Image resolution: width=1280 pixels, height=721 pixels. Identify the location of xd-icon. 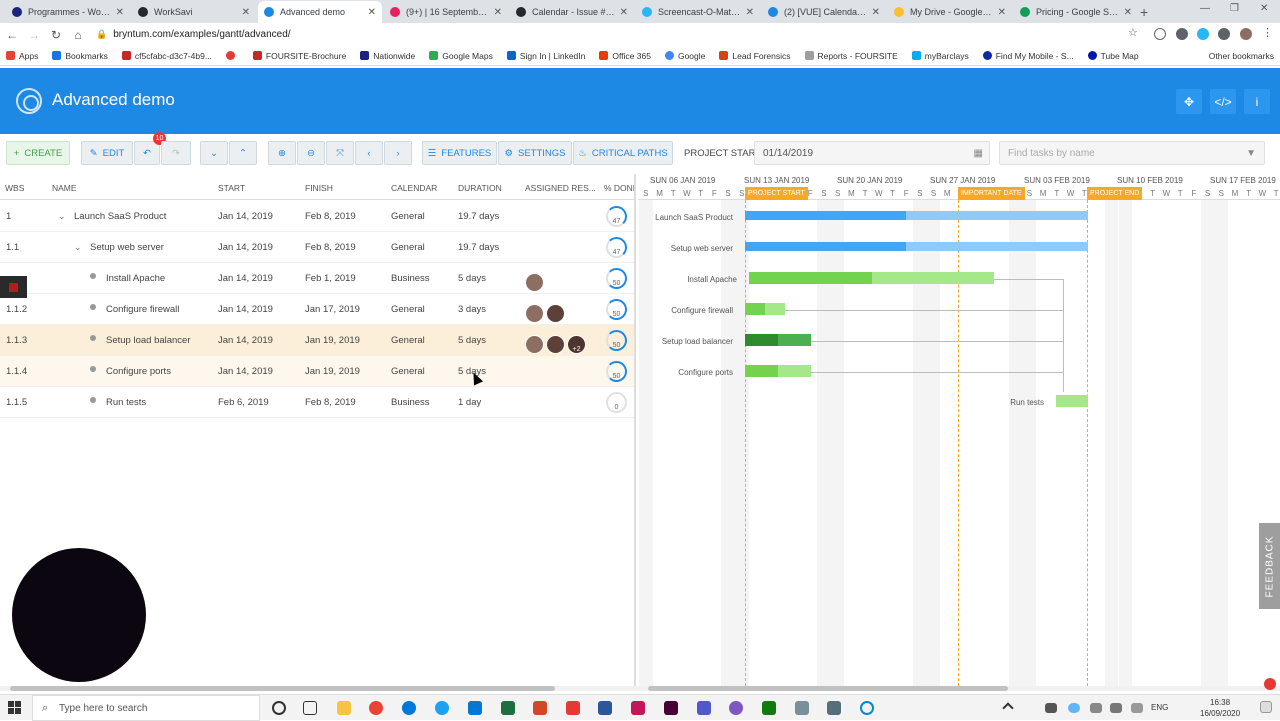
(671, 708).